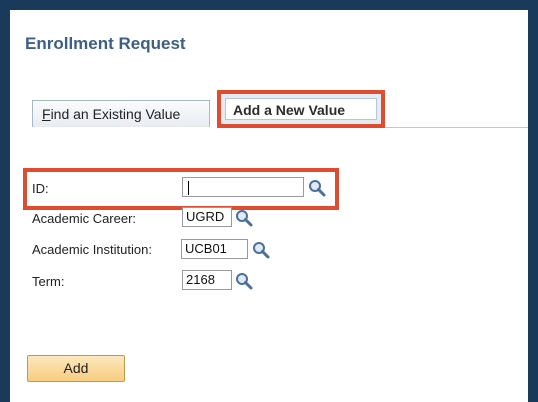 This screenshot has height=402, width=538. What do you see at coordinates (244, 218) in the screenshot?
I see `career-lookup-icon` at bounding box center [244, 218].